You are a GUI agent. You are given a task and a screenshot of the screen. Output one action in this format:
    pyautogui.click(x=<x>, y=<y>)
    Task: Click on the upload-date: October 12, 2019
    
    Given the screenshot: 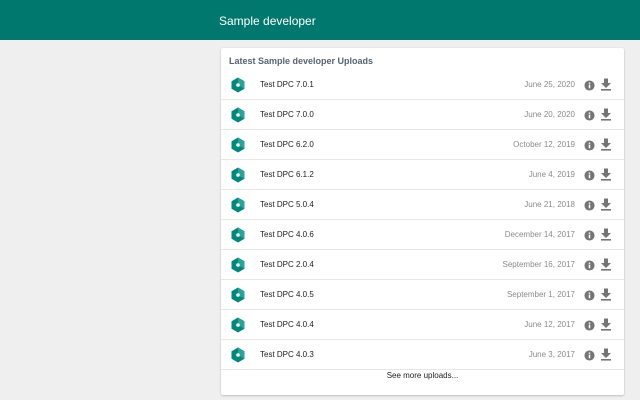 What is the action you would take?
    pyautogui.click(x=544, y=144)
    